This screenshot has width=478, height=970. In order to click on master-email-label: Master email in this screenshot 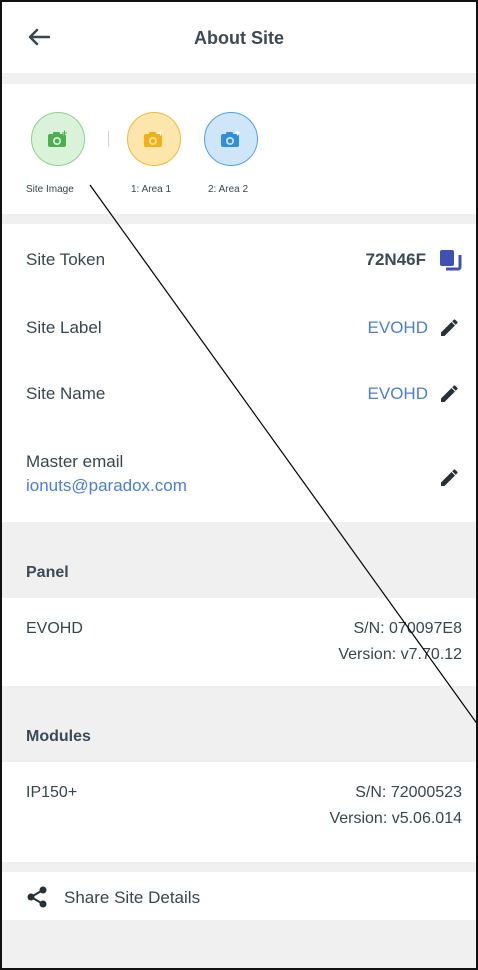, I will do `click(75, 461)`.